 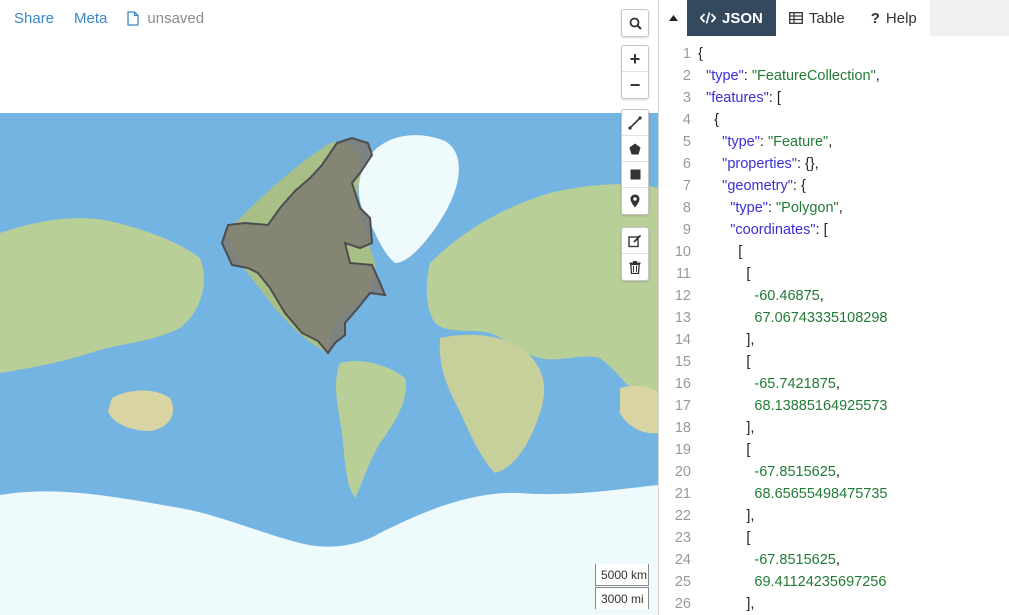 I want to click on zoom-in-icon: +, so click(x=635, y=58).